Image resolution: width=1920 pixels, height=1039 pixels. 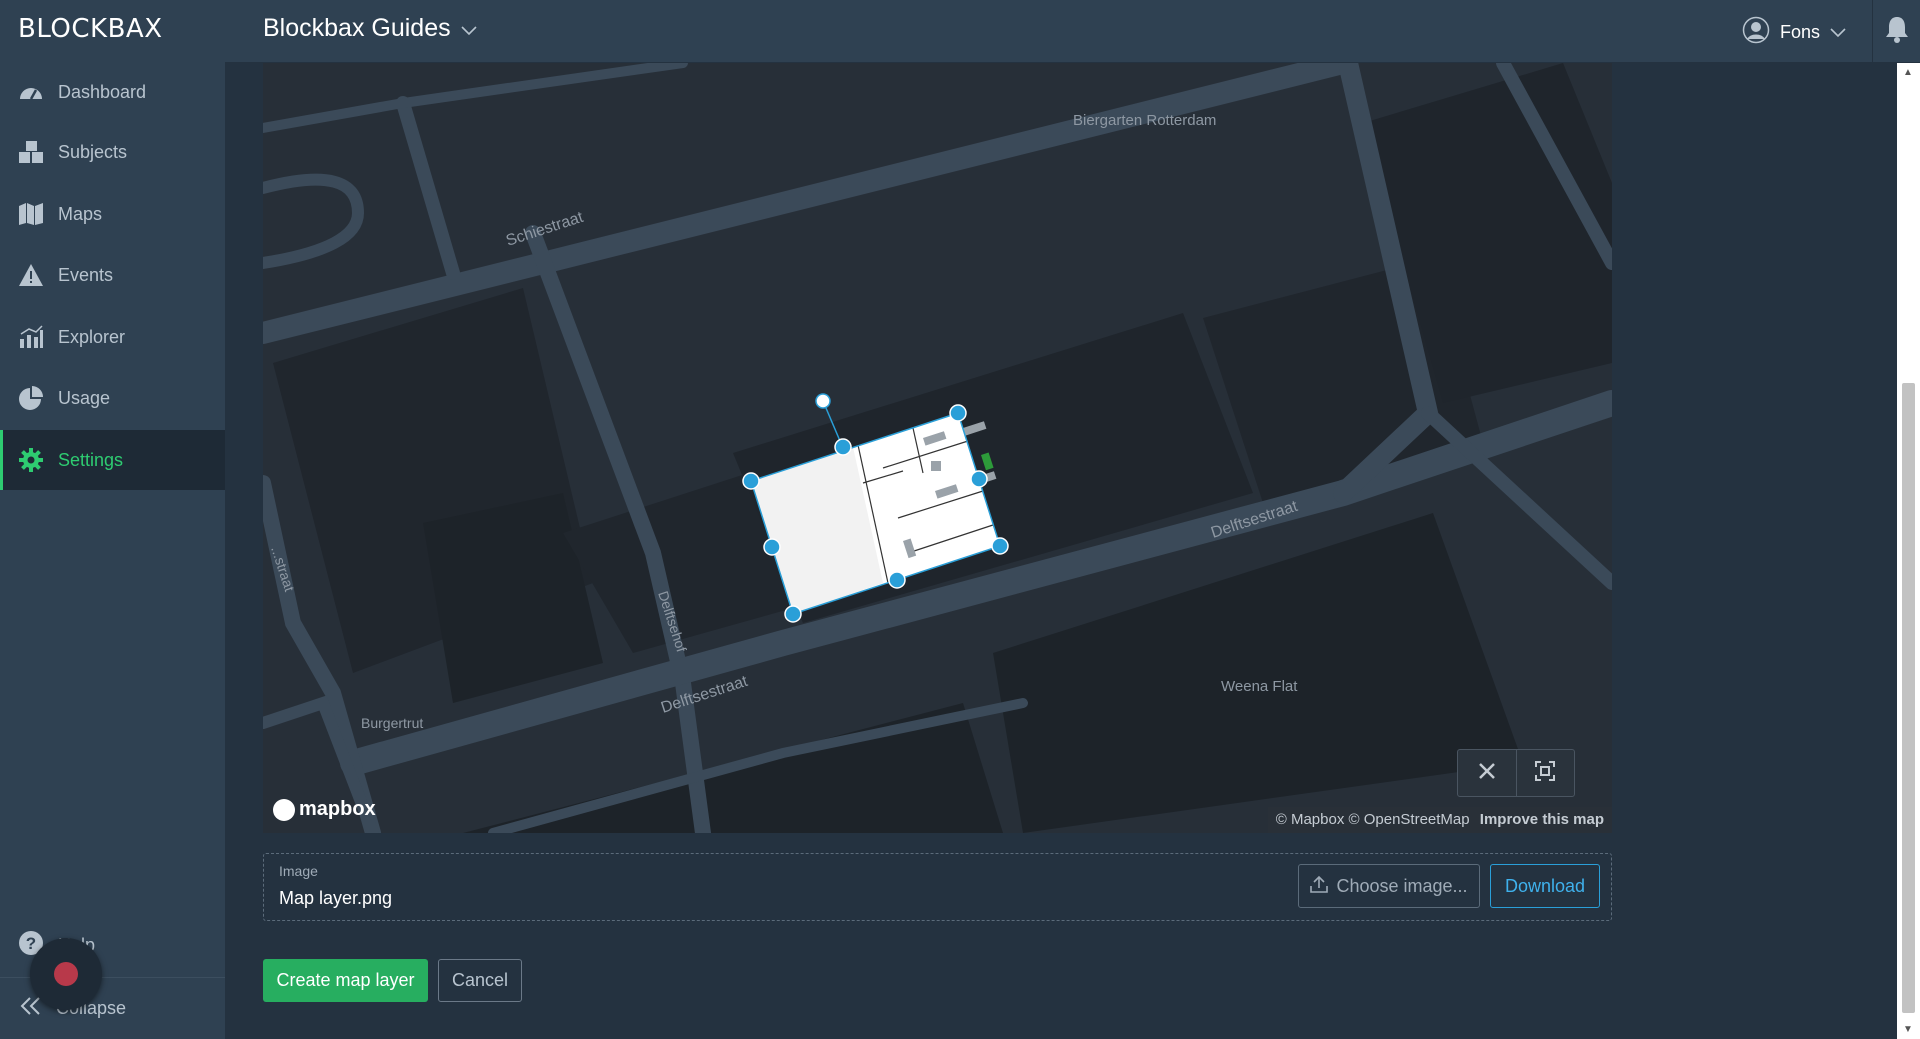 What do you see at coordinates (86, 274) in the screenshot?
I see `sidebar-item-label: Events` at bounding box center [86, 274].